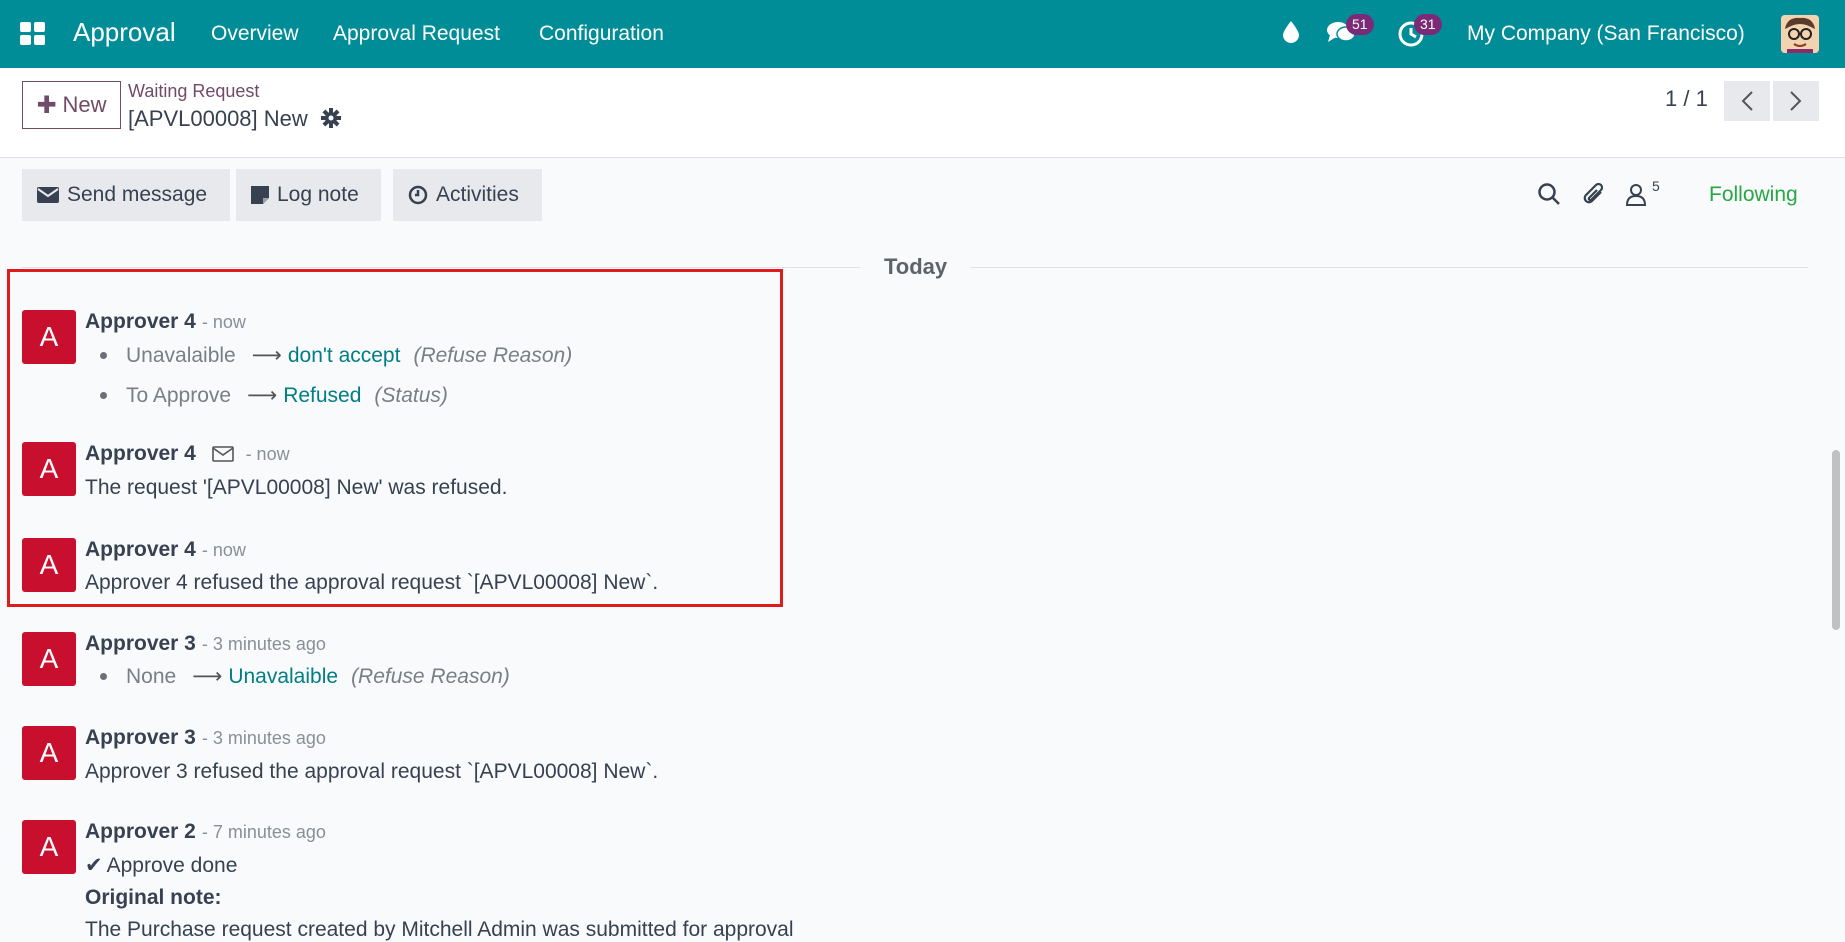  What do you see at coordinates (1389, 267) in the screenshot?
I see `separator-line-right` at bounding box center [1389, 267].